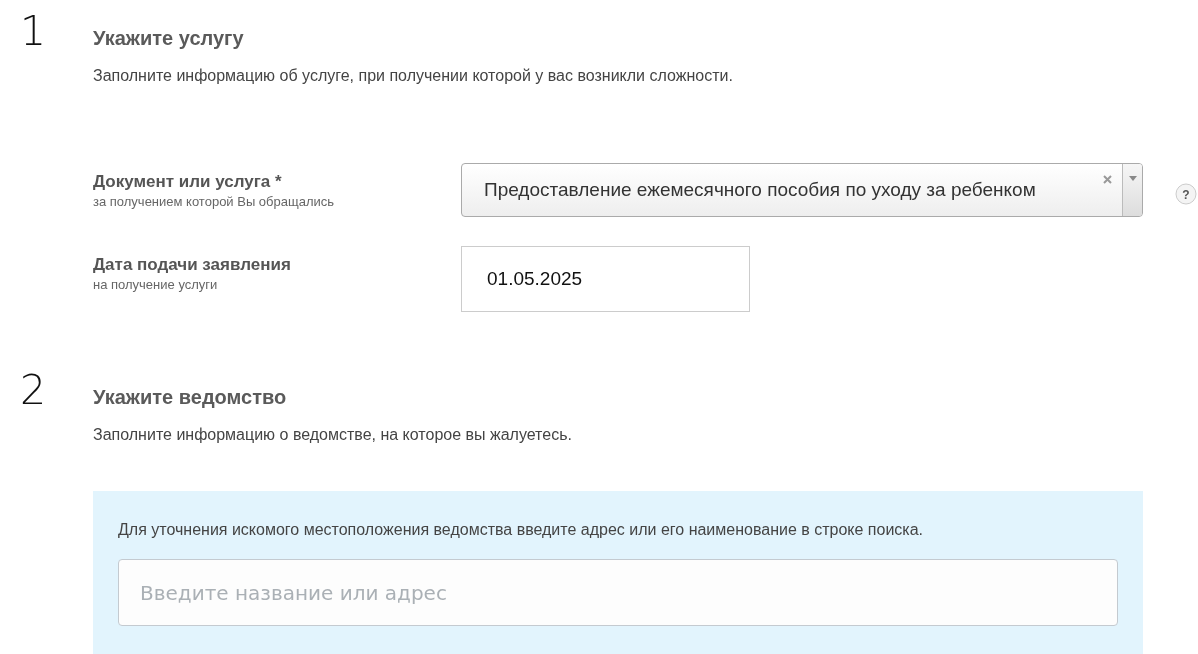  I want to click on section-title: Укажите ведомство, so click(190, 397).